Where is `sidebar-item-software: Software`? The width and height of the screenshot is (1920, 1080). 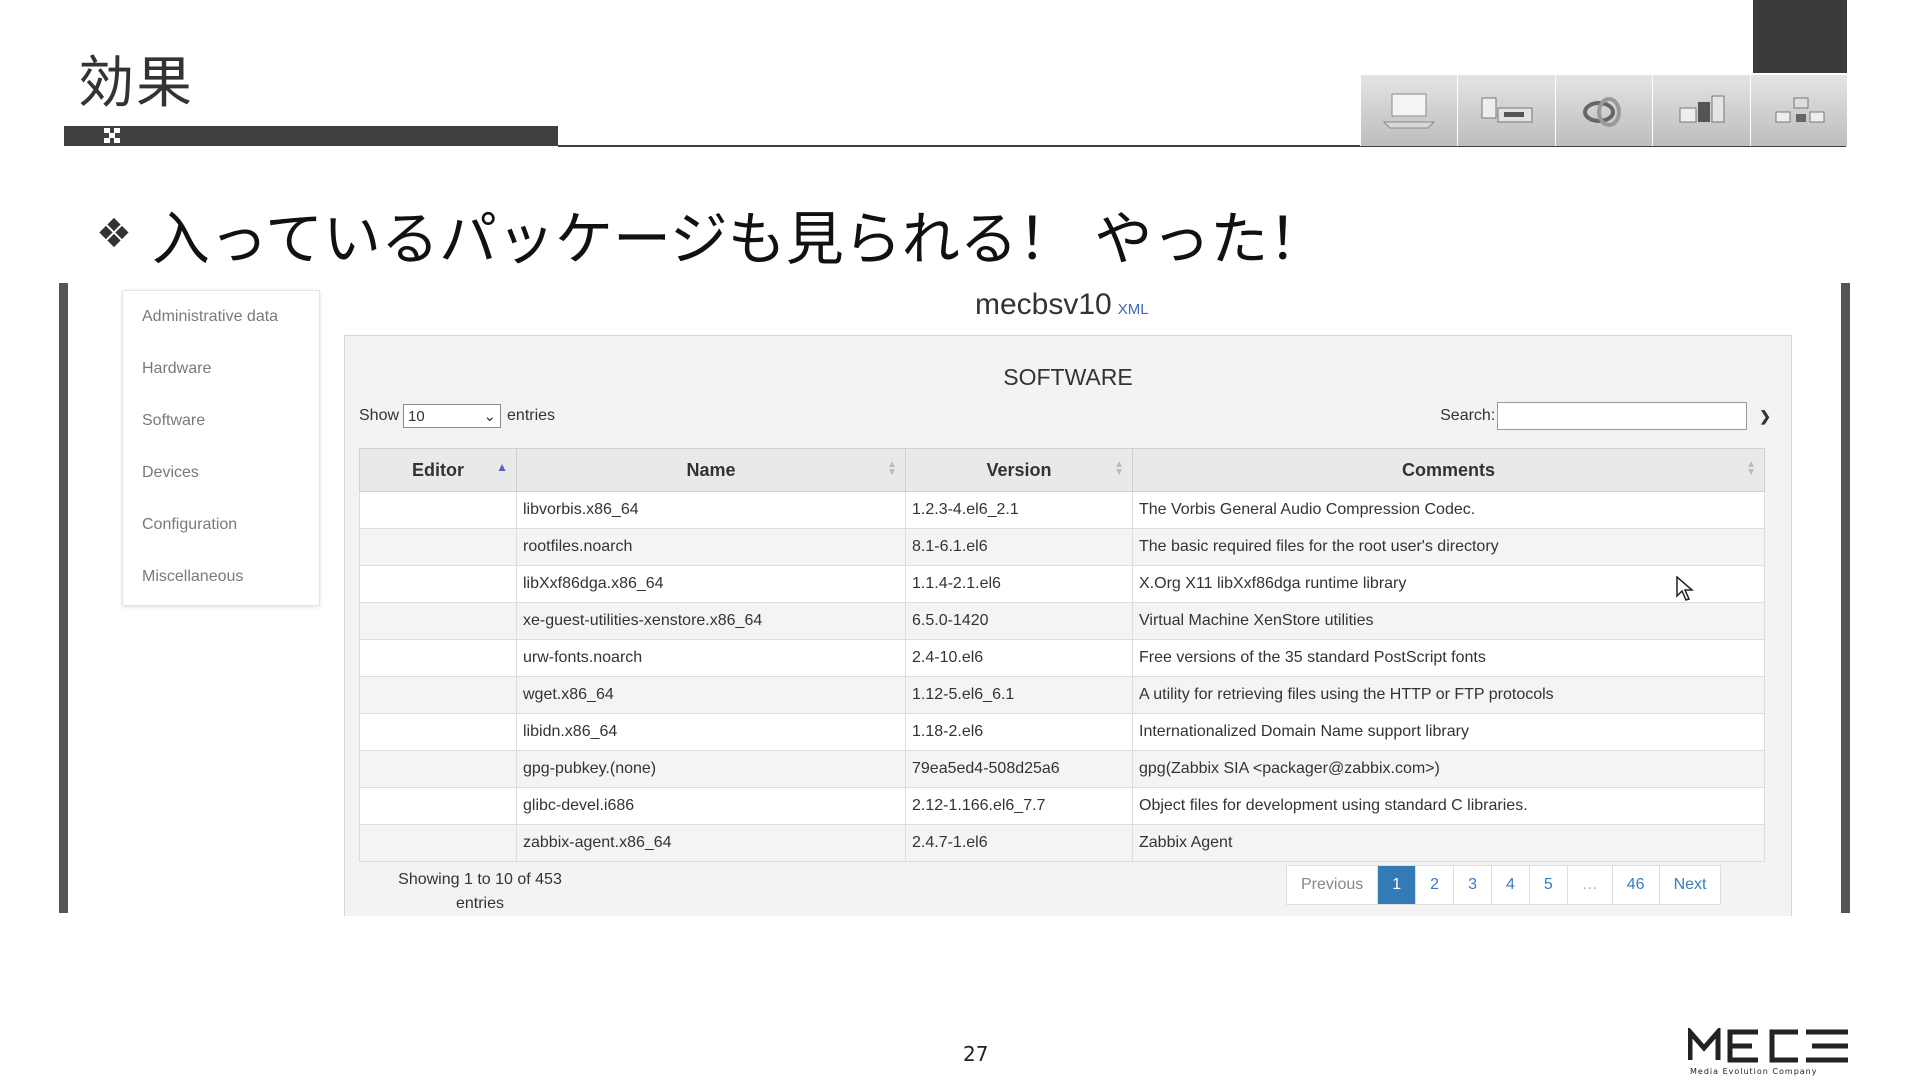
sidebar-item-software: Software is located at coordinates (221, 421).